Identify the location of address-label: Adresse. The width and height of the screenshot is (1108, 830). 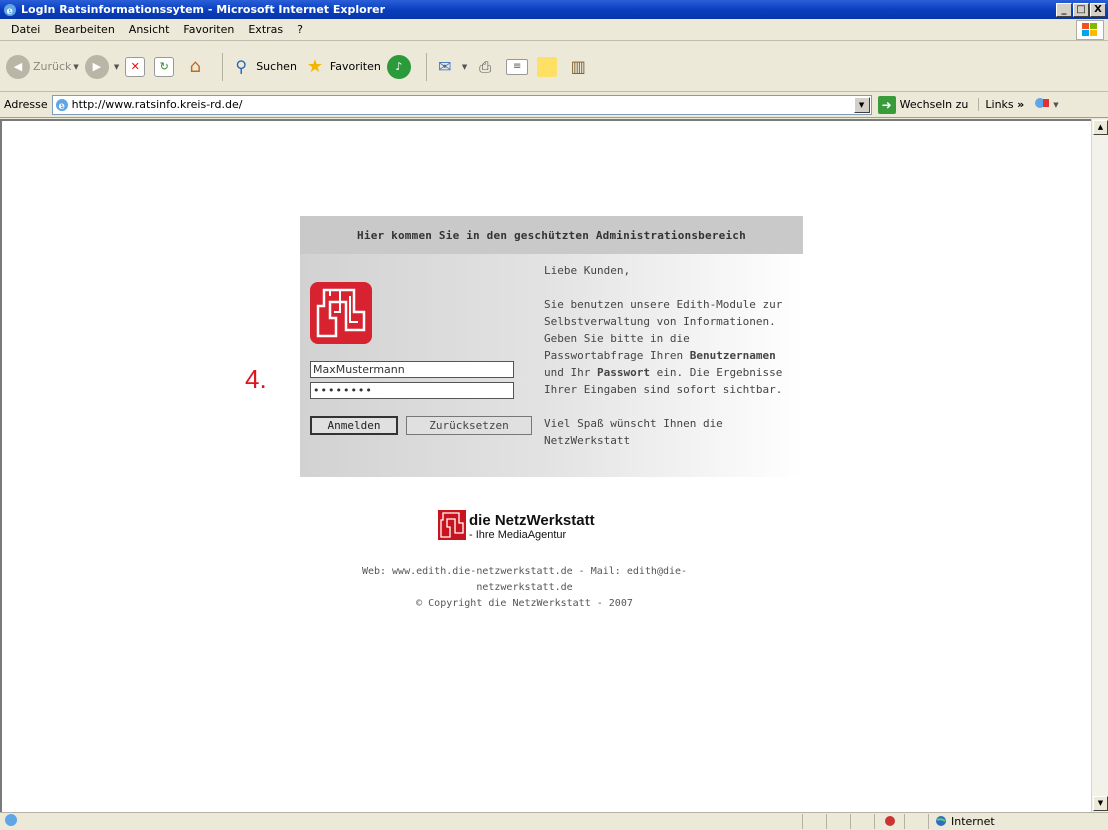
(26, 104).